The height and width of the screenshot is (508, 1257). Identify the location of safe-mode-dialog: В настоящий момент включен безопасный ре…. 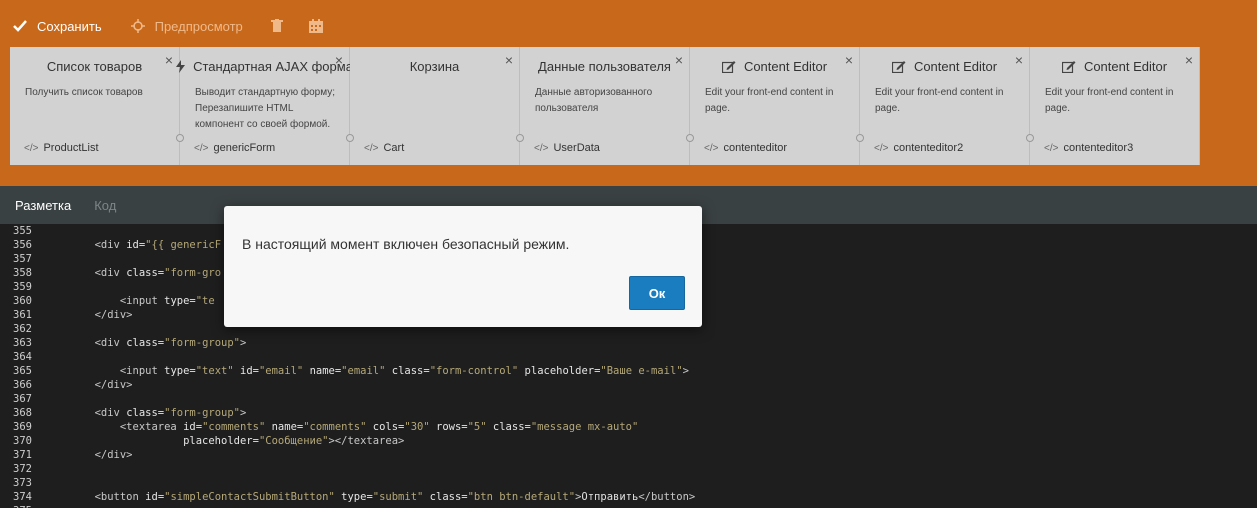
(463, 266).